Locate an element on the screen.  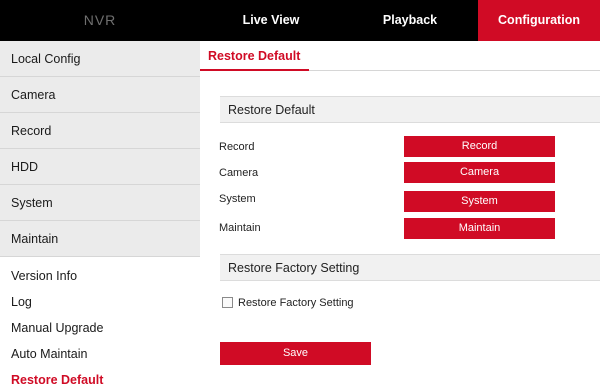
sidebar-subitem-manual-upgrade: Manual Upgrade is located at coordinates (100, 328).